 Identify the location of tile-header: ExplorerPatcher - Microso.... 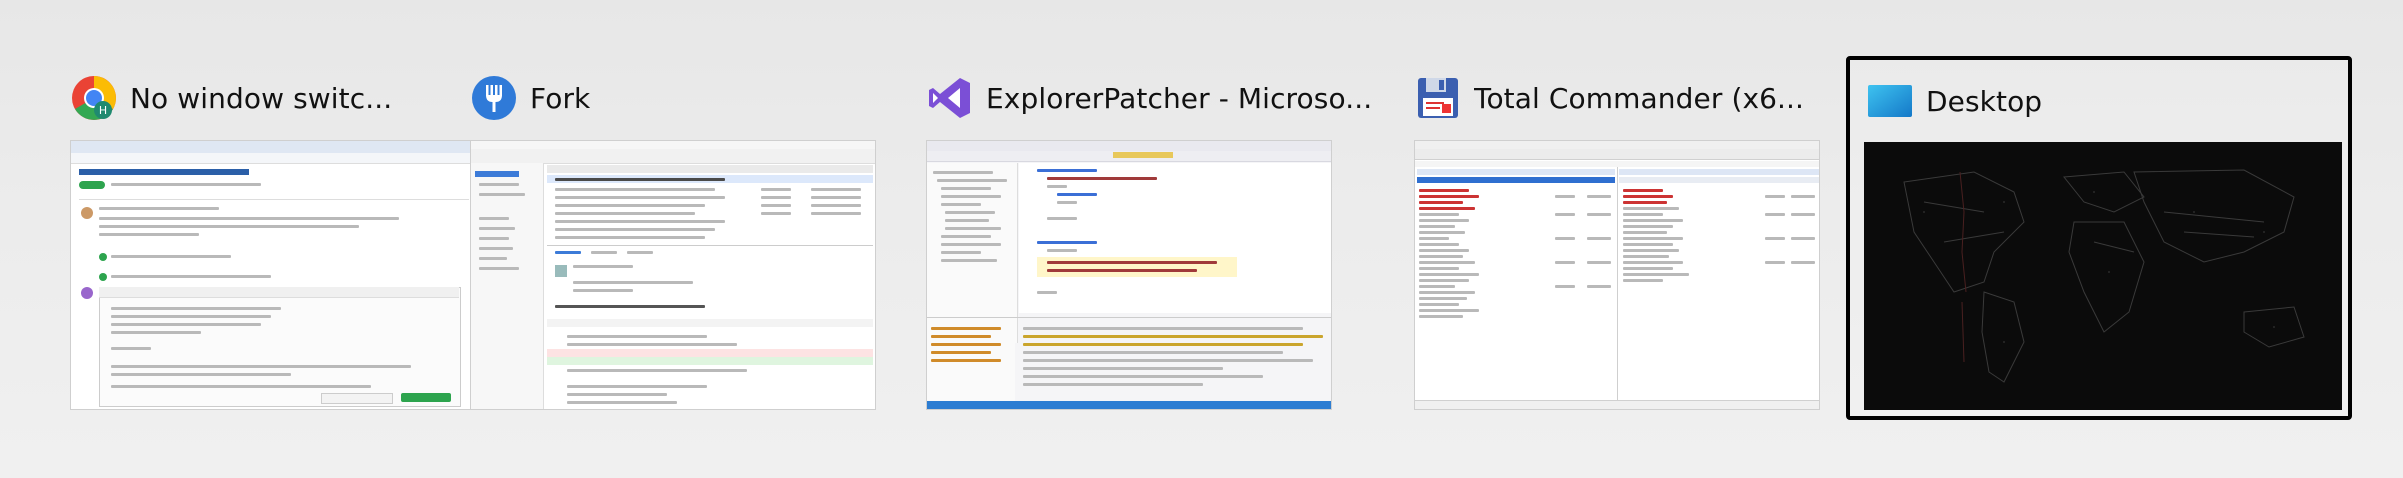
(1163, 98).